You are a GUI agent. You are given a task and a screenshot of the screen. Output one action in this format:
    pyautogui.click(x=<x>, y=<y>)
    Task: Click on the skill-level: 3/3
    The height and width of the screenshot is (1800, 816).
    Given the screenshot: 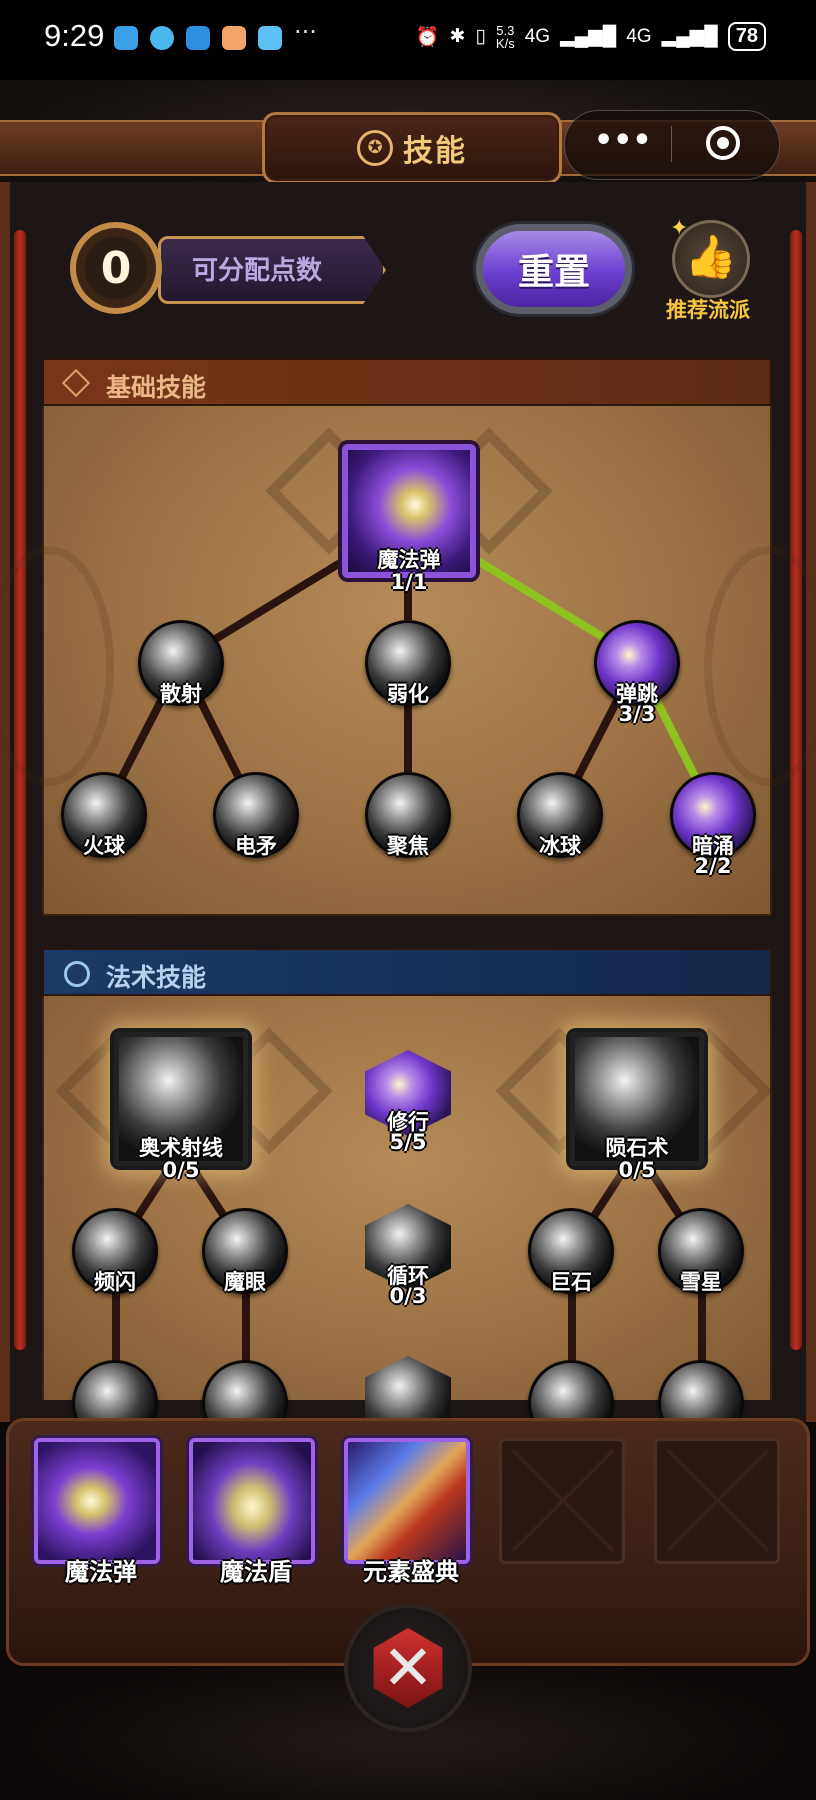 What is the action you would take?
    pyautogui.click(x=637, y=714)
    